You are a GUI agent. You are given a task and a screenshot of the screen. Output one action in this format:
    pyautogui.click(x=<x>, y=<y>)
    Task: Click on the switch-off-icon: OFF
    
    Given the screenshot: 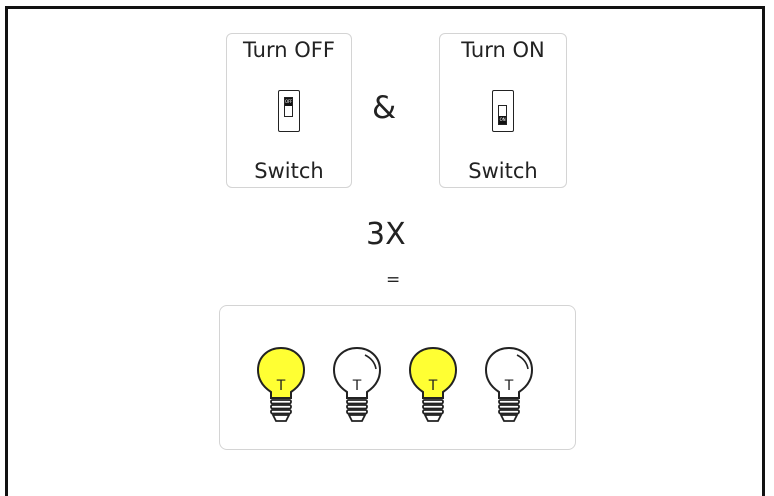 What is the action you would take?
    pyautogui.click(x=289, y=111)
    